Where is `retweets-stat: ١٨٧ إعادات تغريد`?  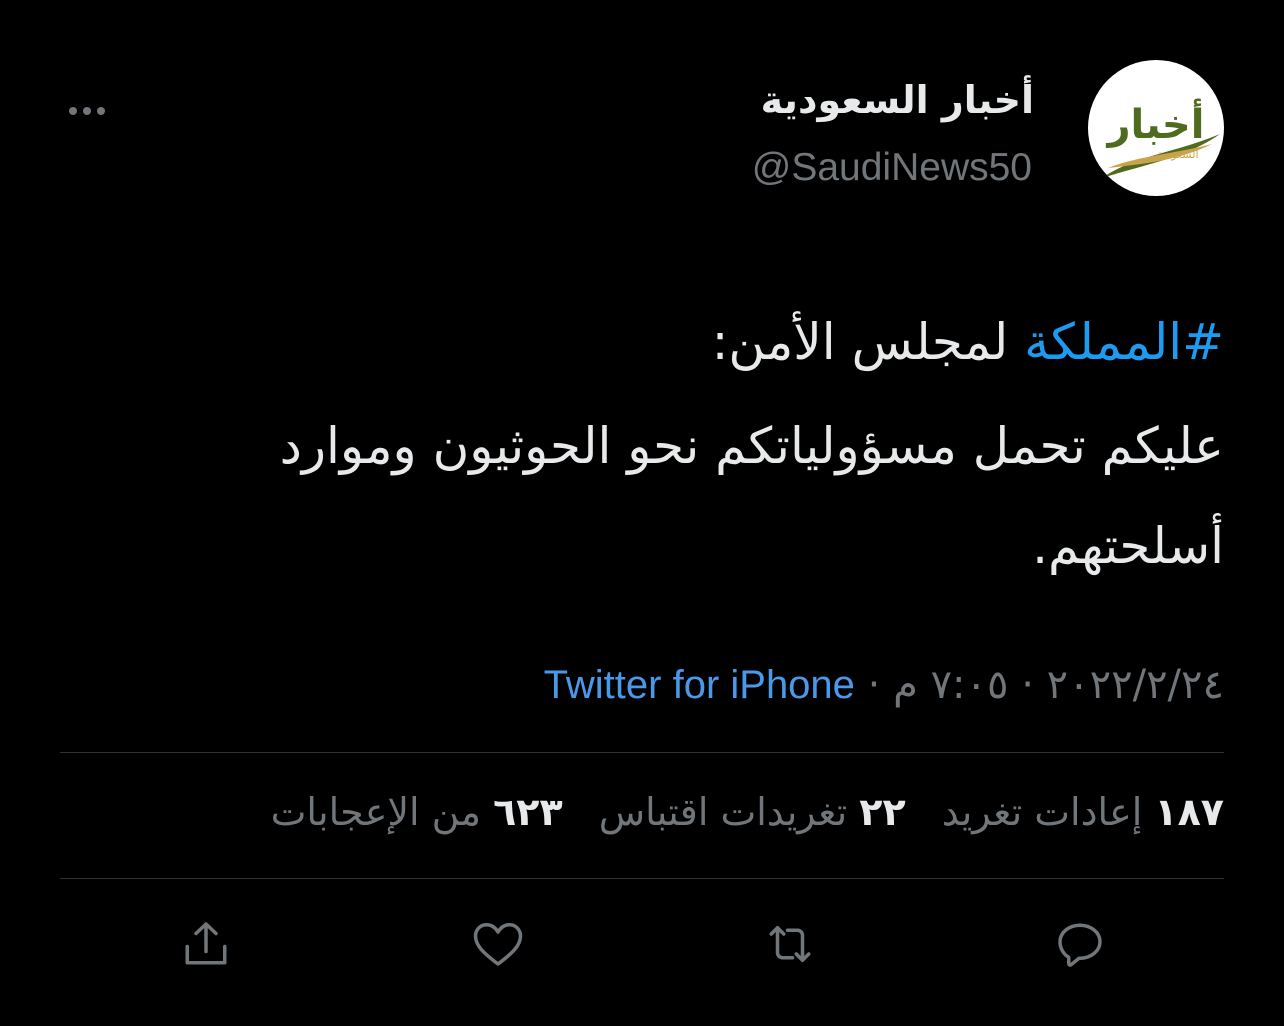
retweets-stat: ١٨٧ إعادات تغريد is located at coordinates (1077, 812).